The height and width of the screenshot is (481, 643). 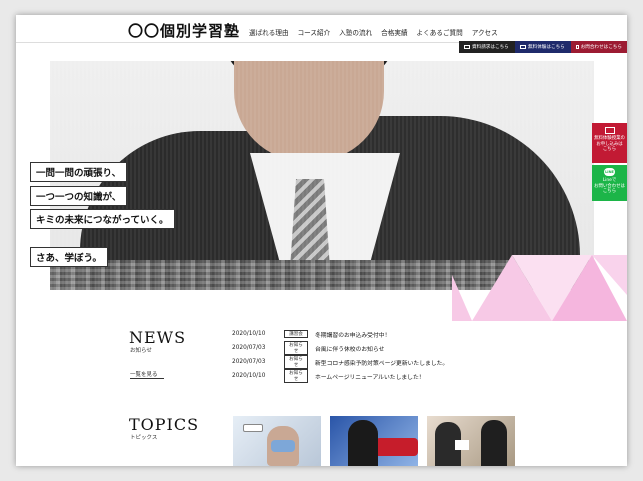 I want to click on hero-catch-line-3: キミの未来につながっていく。, so click(x=102, y=219).